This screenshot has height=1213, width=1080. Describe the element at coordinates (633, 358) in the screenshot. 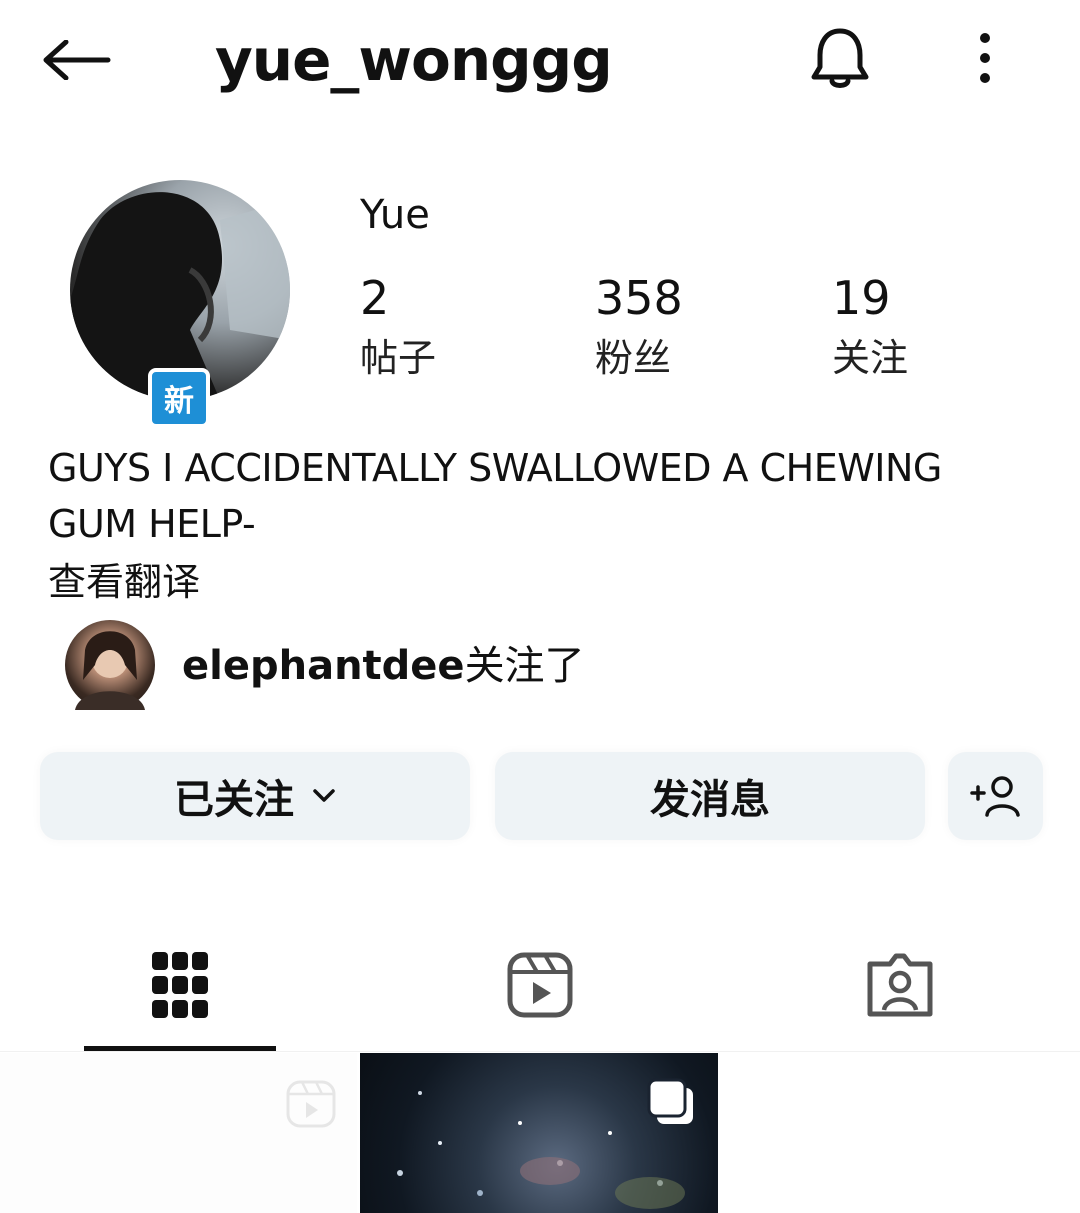

I see `followers-label: 粉丝` at that location.